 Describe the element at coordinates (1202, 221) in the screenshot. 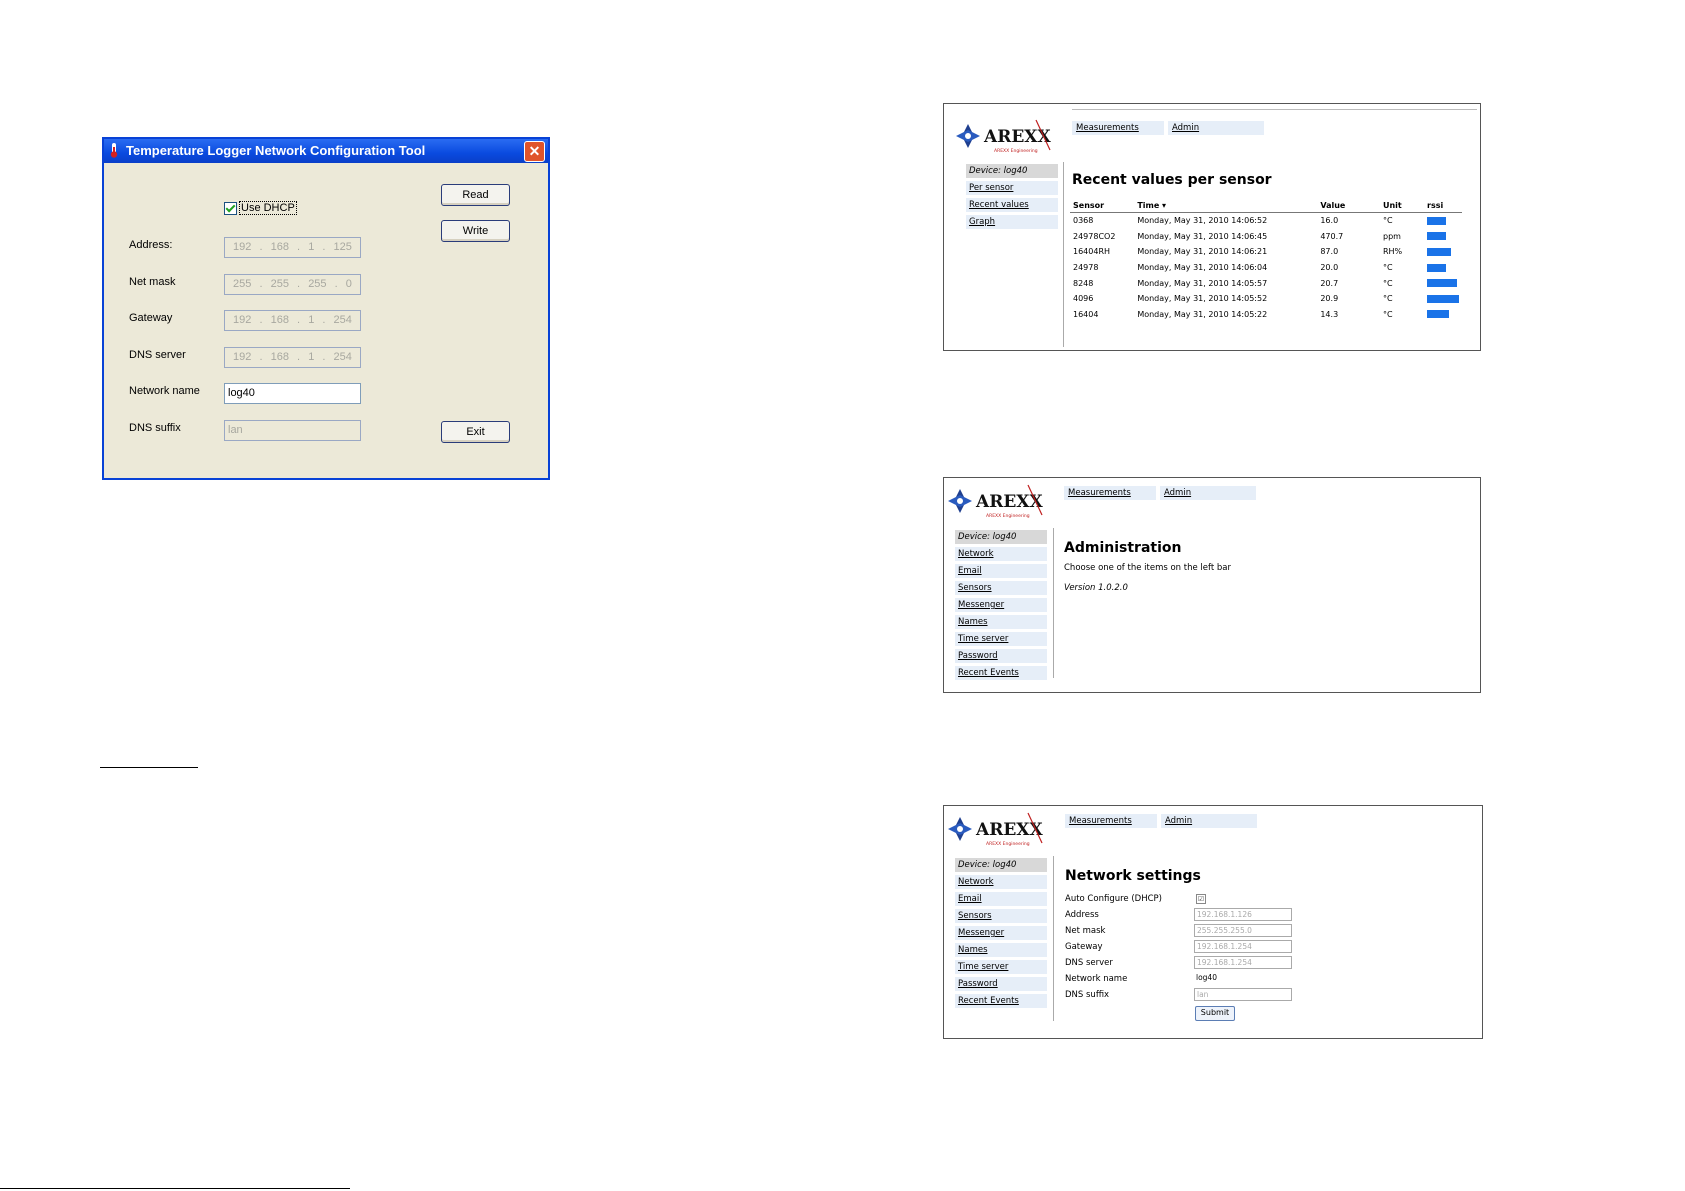

I see `cell-time: Monday, May 31, 2010 14:06:52` at that location.